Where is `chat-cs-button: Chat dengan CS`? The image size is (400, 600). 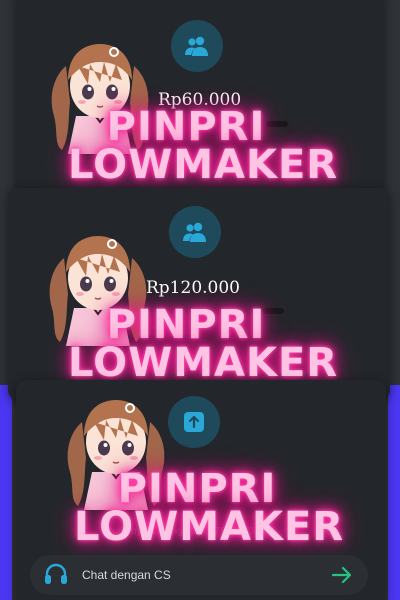
chat-cs-button: Chat dengan CS is located at coordinates (199, 575).